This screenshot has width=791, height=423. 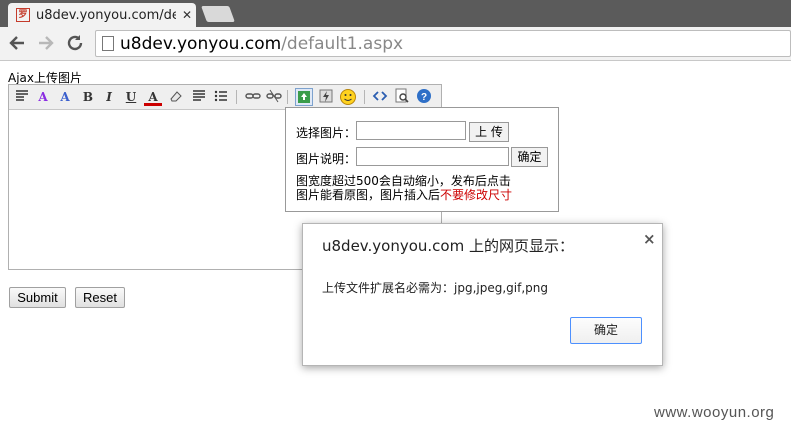 I want to click on browser-tab: 罗 u8dev.yonyou.com/defa ✕, so click(x=102, y=15).